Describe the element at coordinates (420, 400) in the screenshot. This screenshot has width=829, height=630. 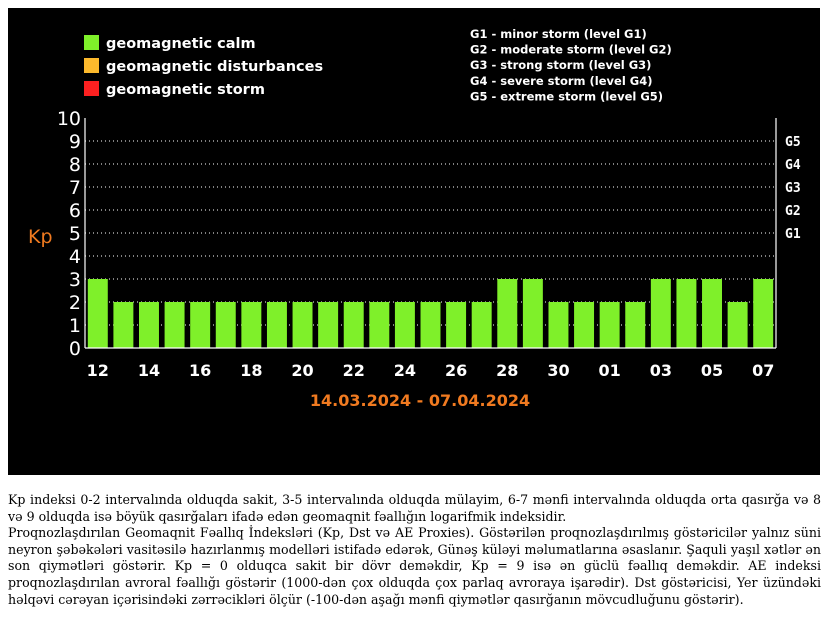
I see `date-range-label: 14.03.2024 - 07.04.2024` at that location.